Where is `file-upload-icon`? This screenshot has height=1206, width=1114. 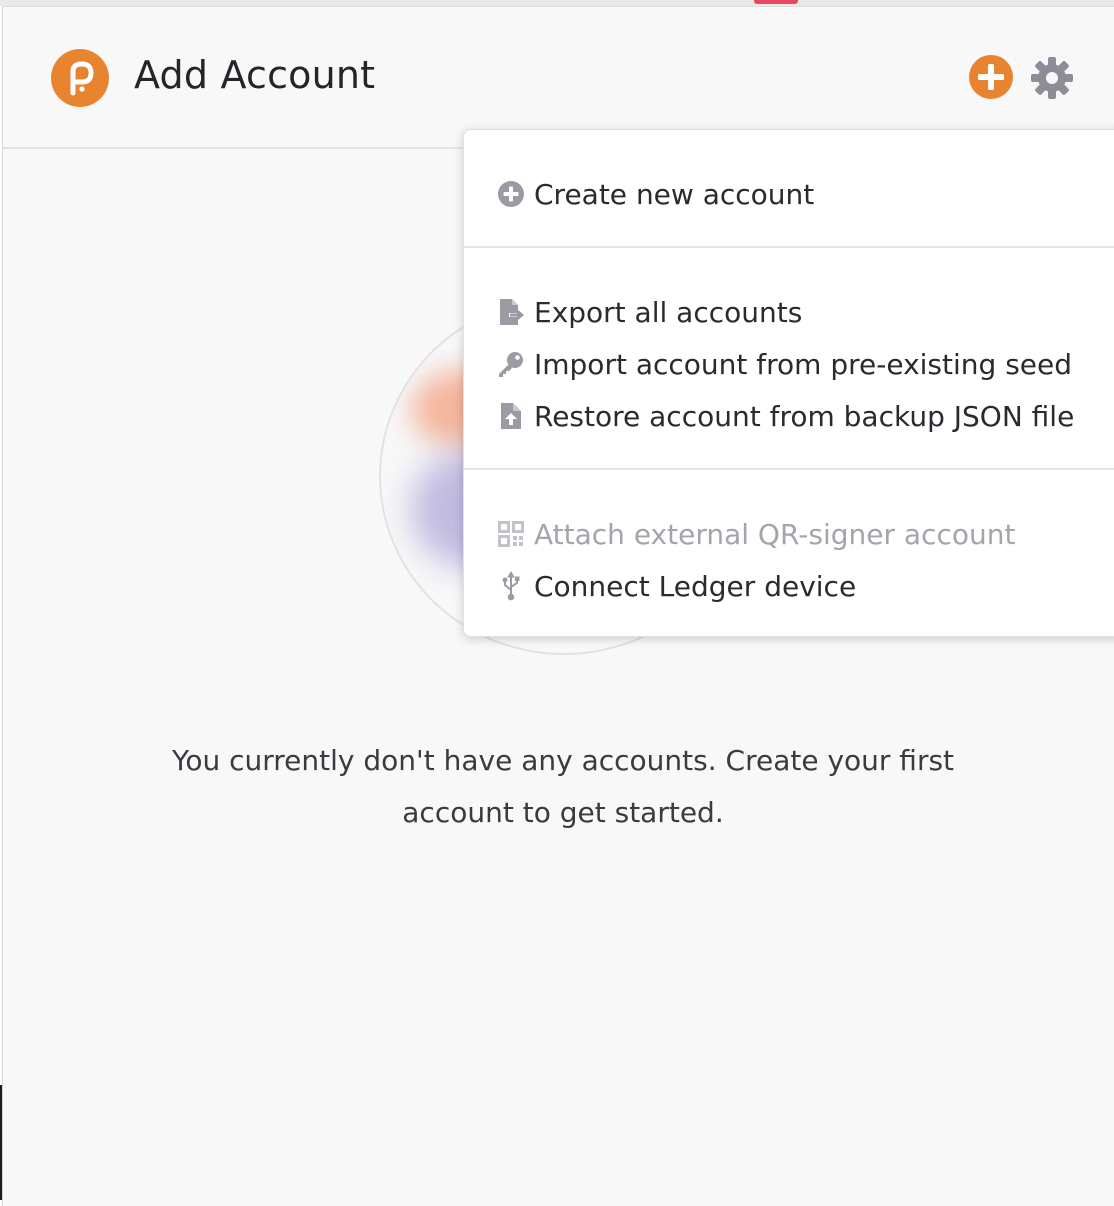
file-upload-icon is located at coordinates (511, 416).